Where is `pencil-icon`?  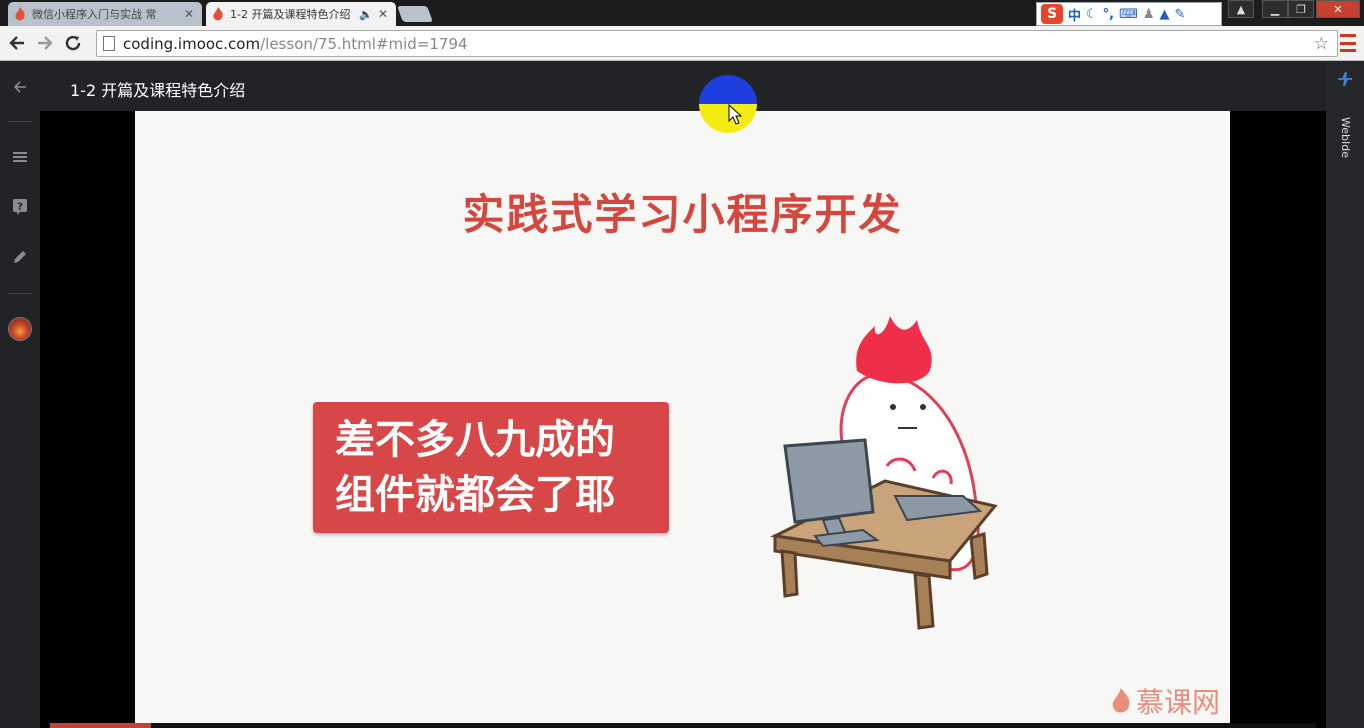
pencil-icon is located at coordinates (20, 257).